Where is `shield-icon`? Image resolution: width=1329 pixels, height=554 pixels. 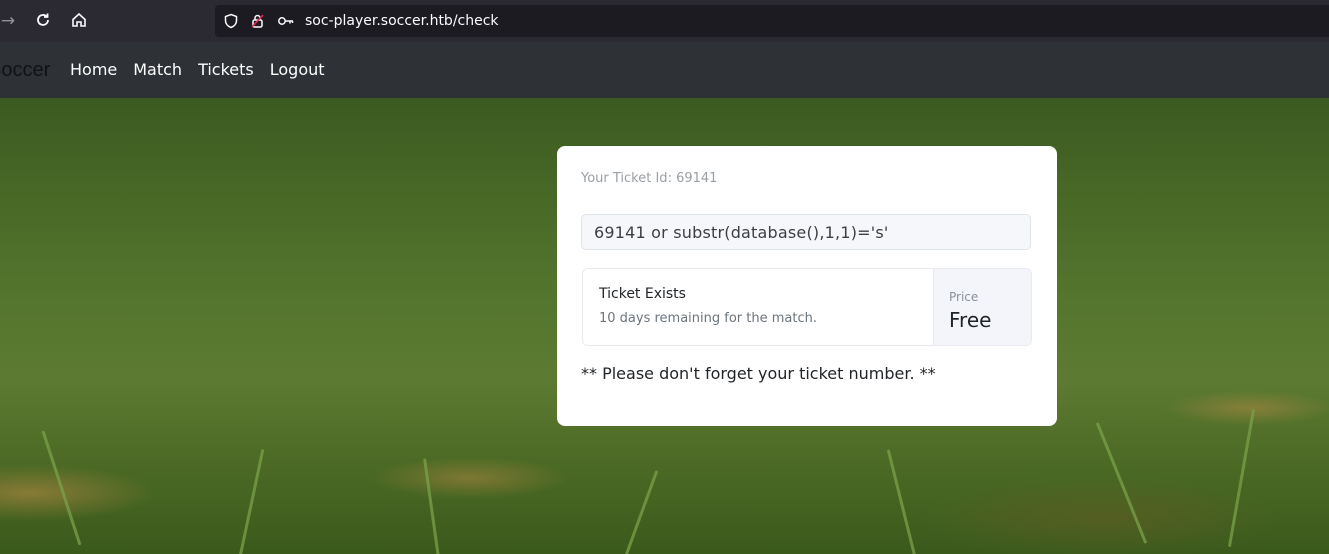 shield-icon is located at coordinates (231, 21).